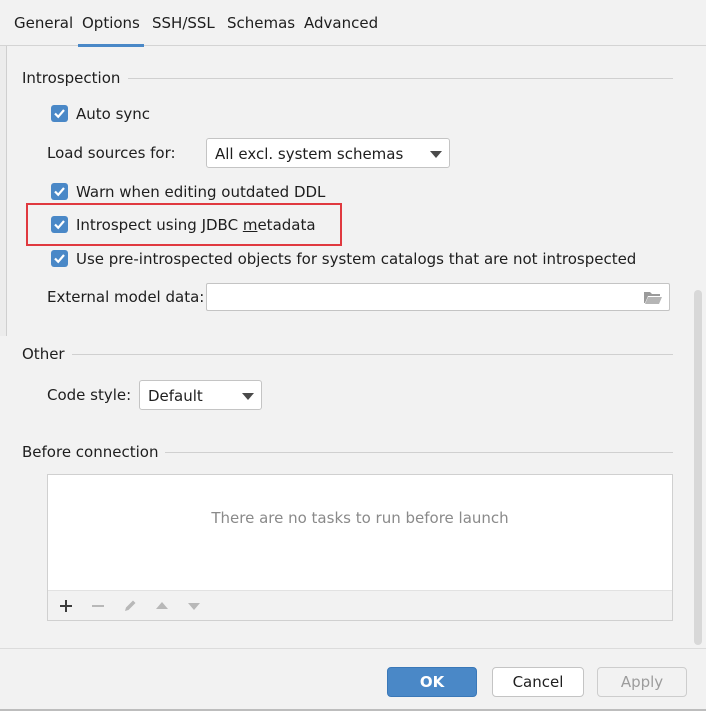 The width and height of the screenshot is (706, 711). Describe the element at coordinates (372, 354) in the screenshot. I see `other-separator` at that location.